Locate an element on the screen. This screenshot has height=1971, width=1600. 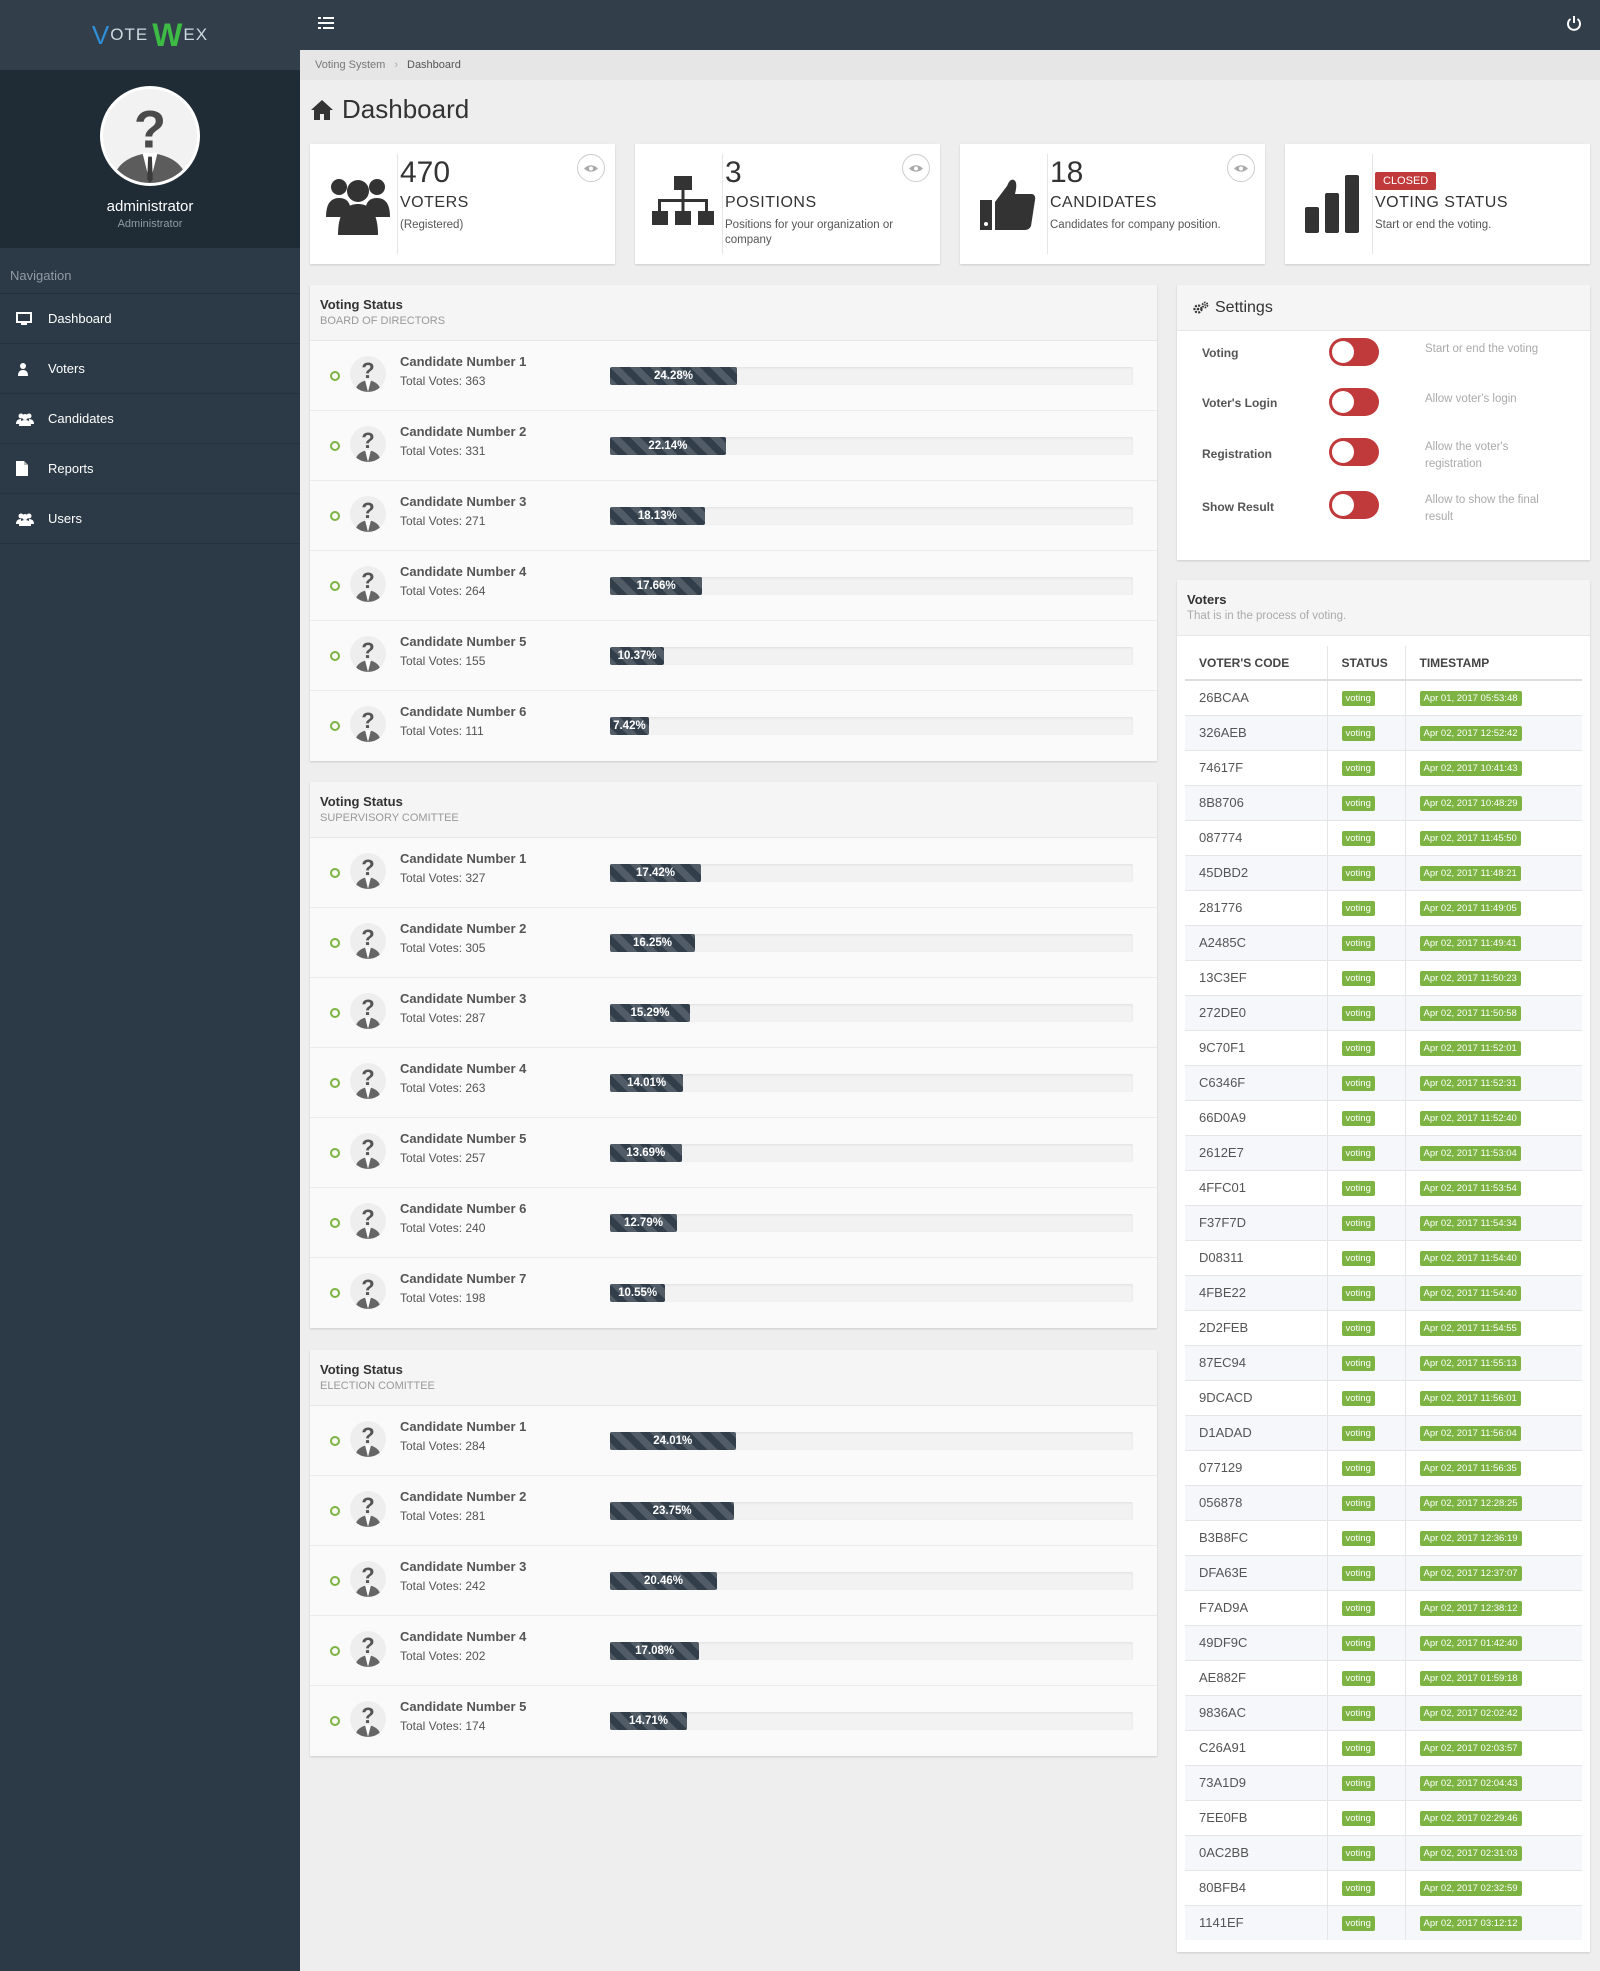
table-row: 73A1D9 voting Apr 02, 2017 02:04:43 is located at coordinates (1383, 1782).